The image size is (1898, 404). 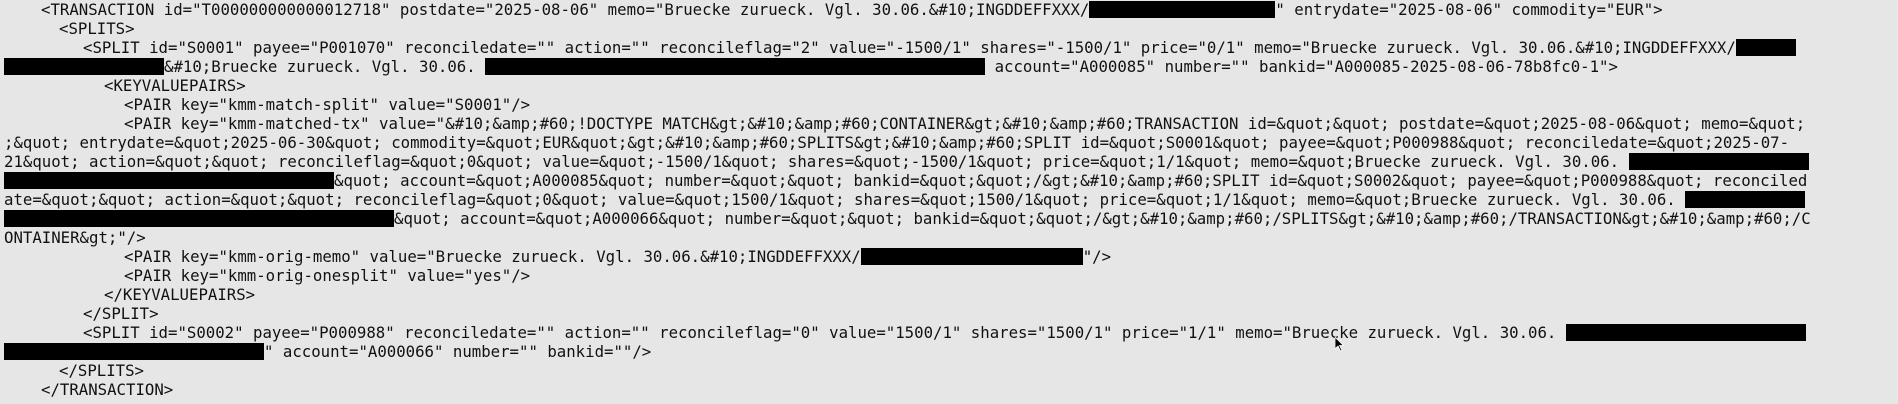 I want to click on mouse-pointer-icon, so click(x=1339, y=344).